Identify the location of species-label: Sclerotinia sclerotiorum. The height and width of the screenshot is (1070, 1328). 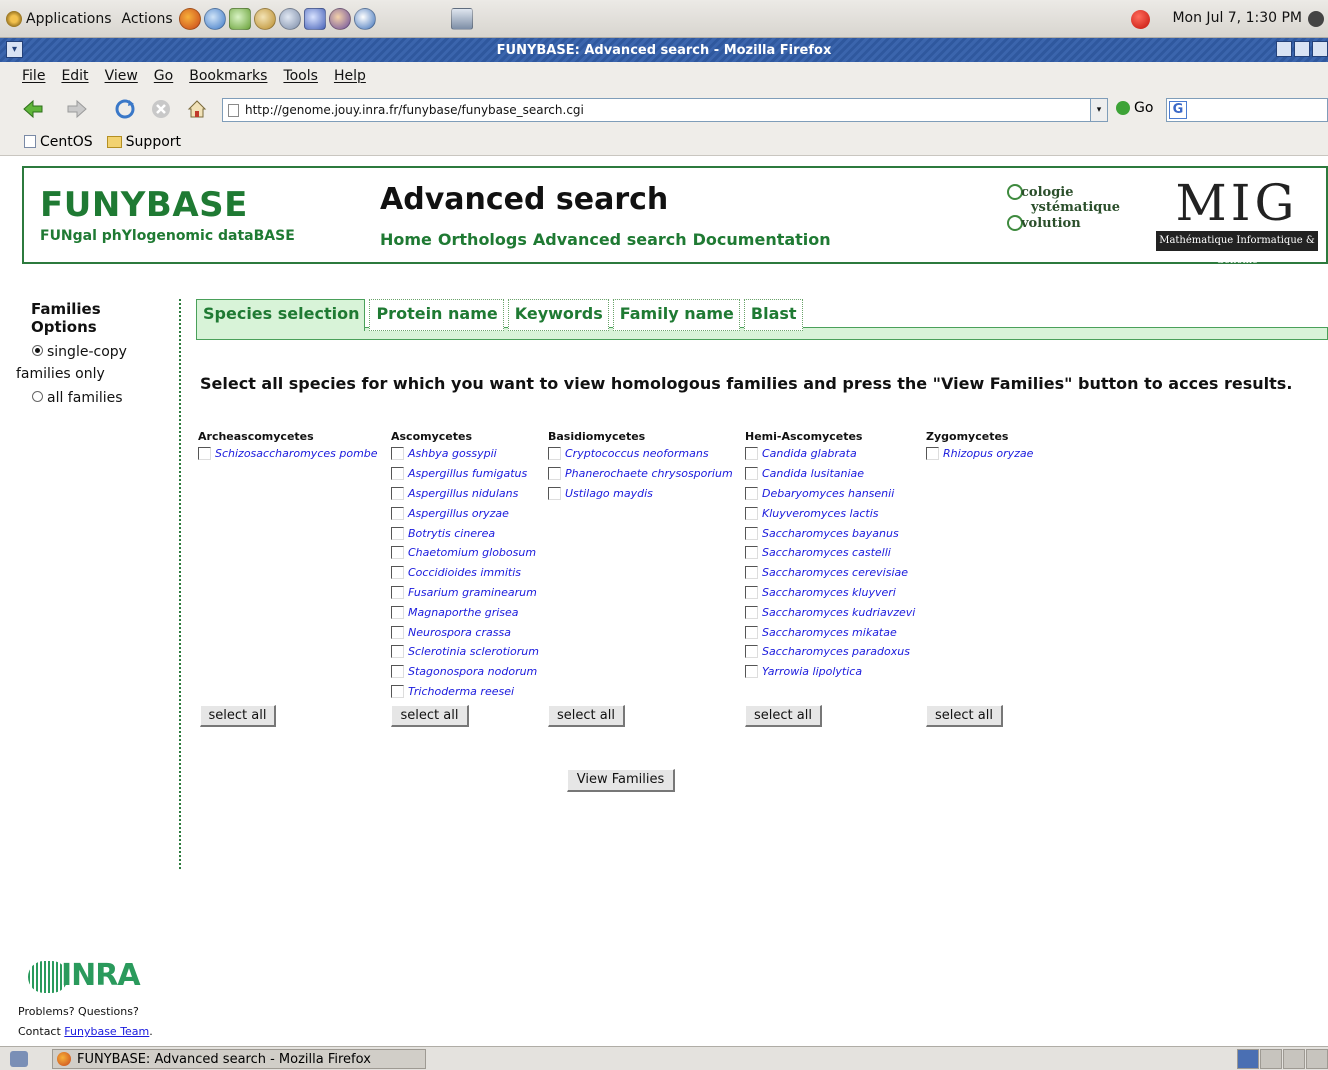
(473, 651).